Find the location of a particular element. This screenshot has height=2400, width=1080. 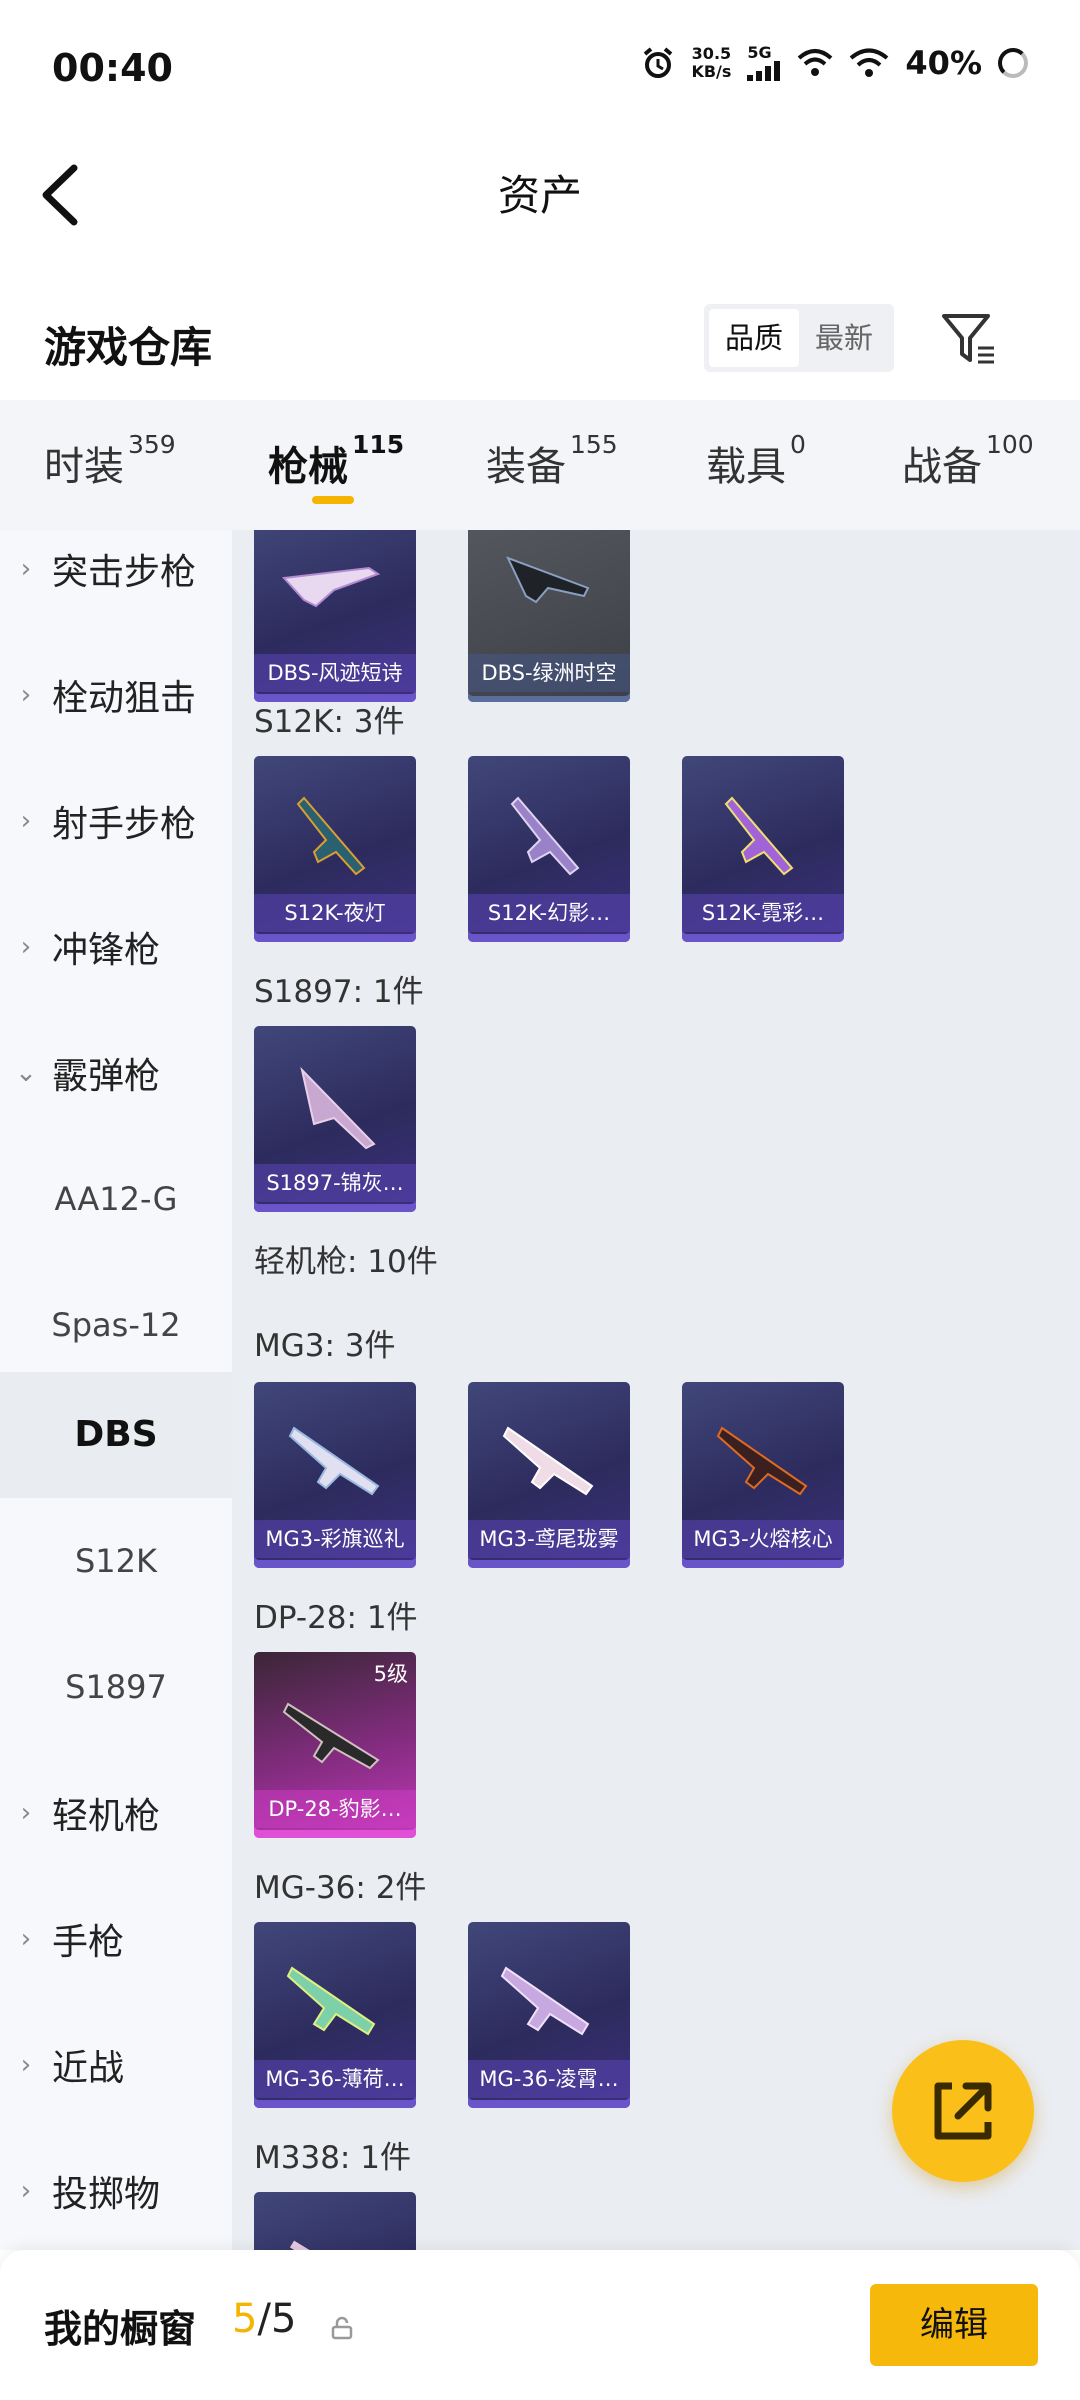

net-speed: 30.5 KB/s is located at coordinates (711, 62).